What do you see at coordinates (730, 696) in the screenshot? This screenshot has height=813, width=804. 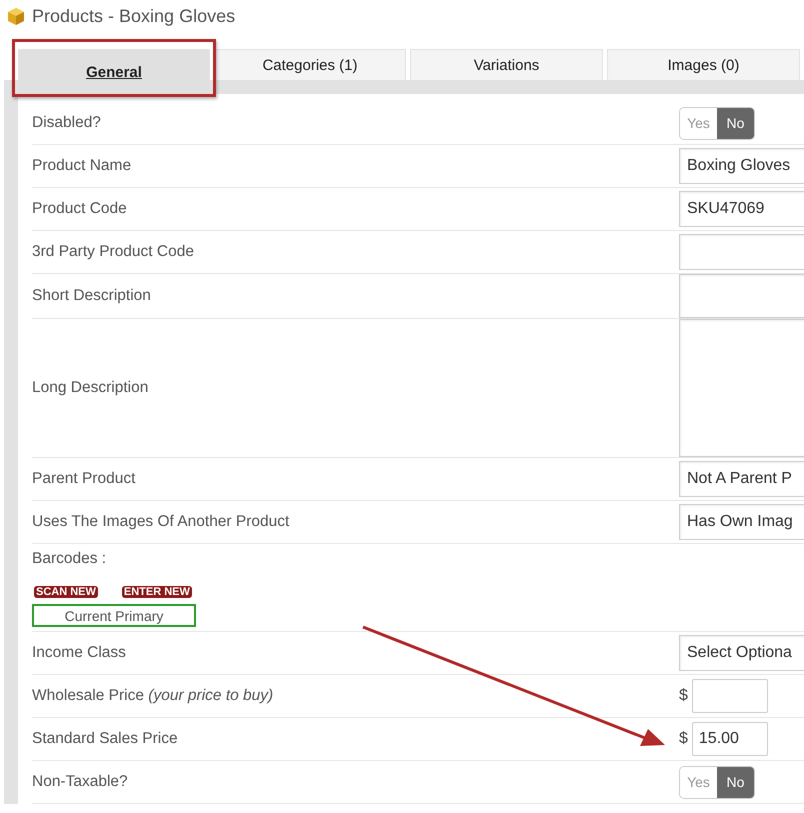 I see `price-field` at bounding box center [730, 696].